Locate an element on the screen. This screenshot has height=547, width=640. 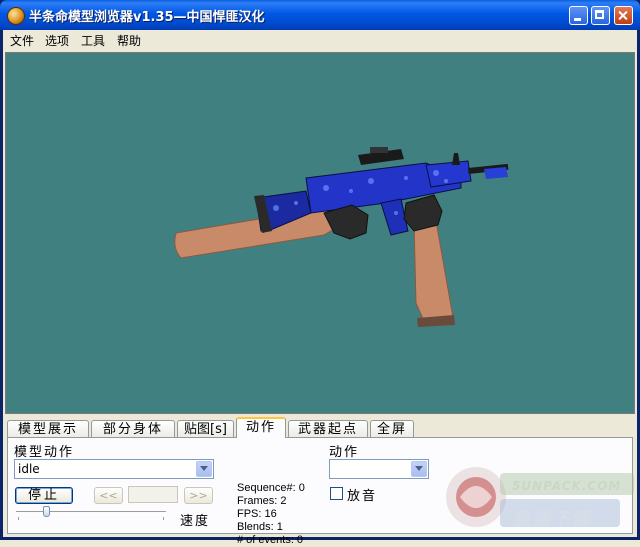
tab-weapon-origin: 武器起点 is located at coordinates (328, 428).